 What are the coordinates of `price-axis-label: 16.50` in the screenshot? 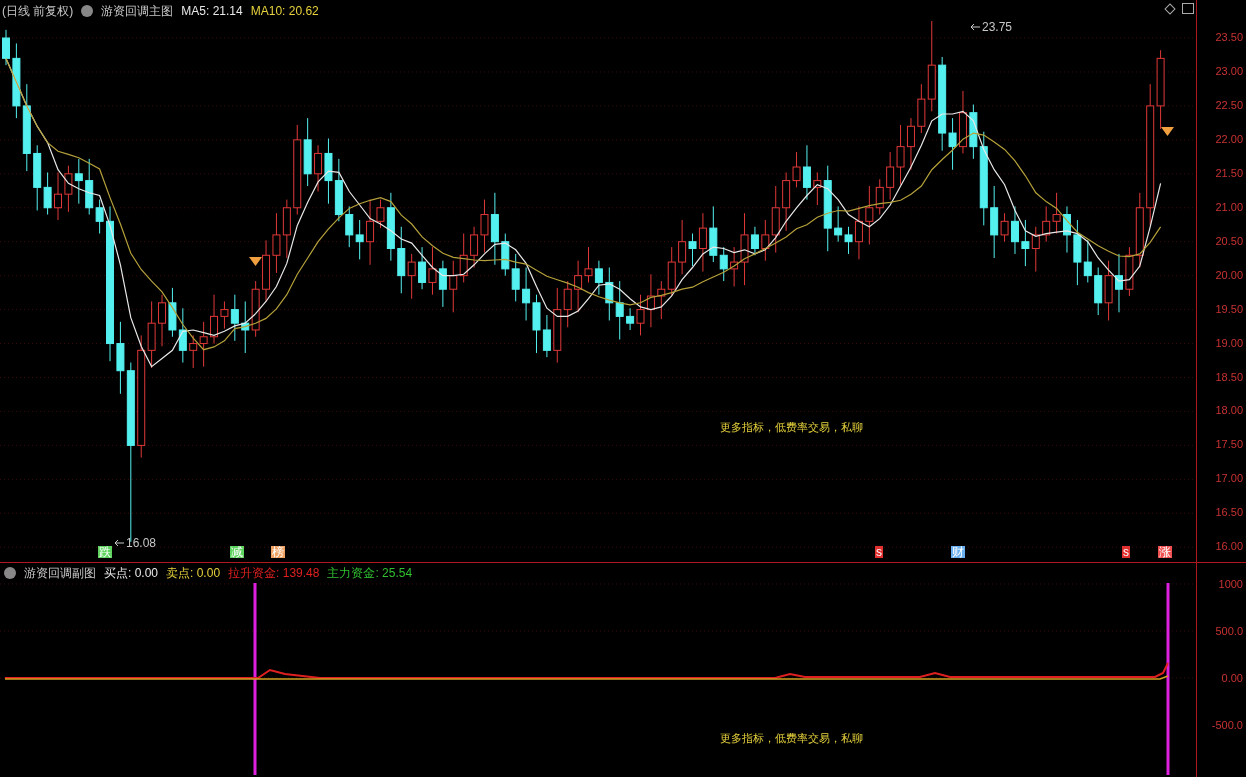 It's located at (1229, 513).